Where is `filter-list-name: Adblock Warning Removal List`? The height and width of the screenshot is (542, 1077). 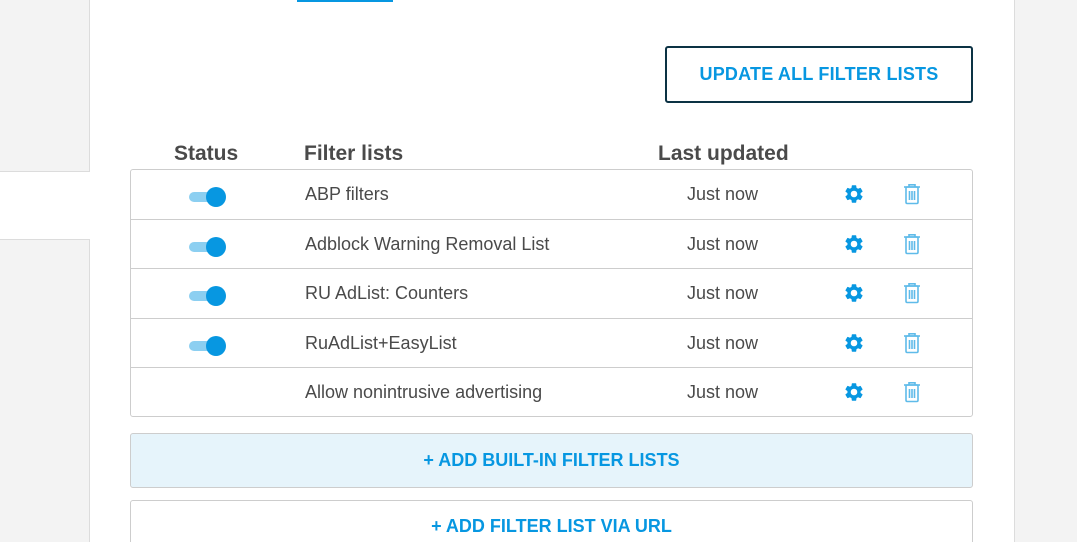 filter-list-name: Adblock Warning Removal List is located at coordinates (427, 243).